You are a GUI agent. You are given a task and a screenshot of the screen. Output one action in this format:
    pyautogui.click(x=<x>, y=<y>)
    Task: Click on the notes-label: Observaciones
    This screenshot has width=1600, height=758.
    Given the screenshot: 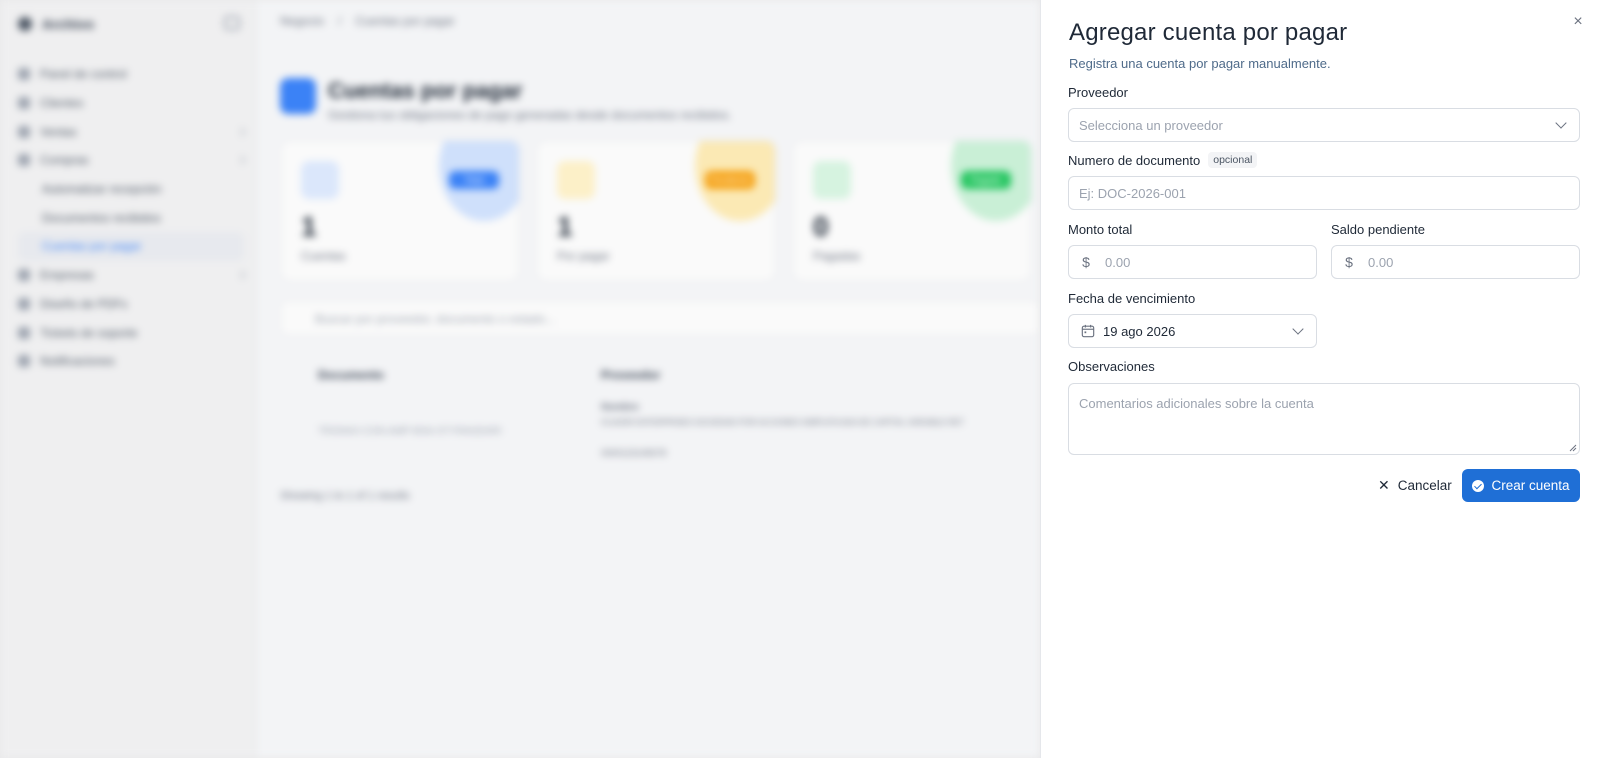 What is the action you would take?
    pyautogui.click(x=1111, y=366)
    